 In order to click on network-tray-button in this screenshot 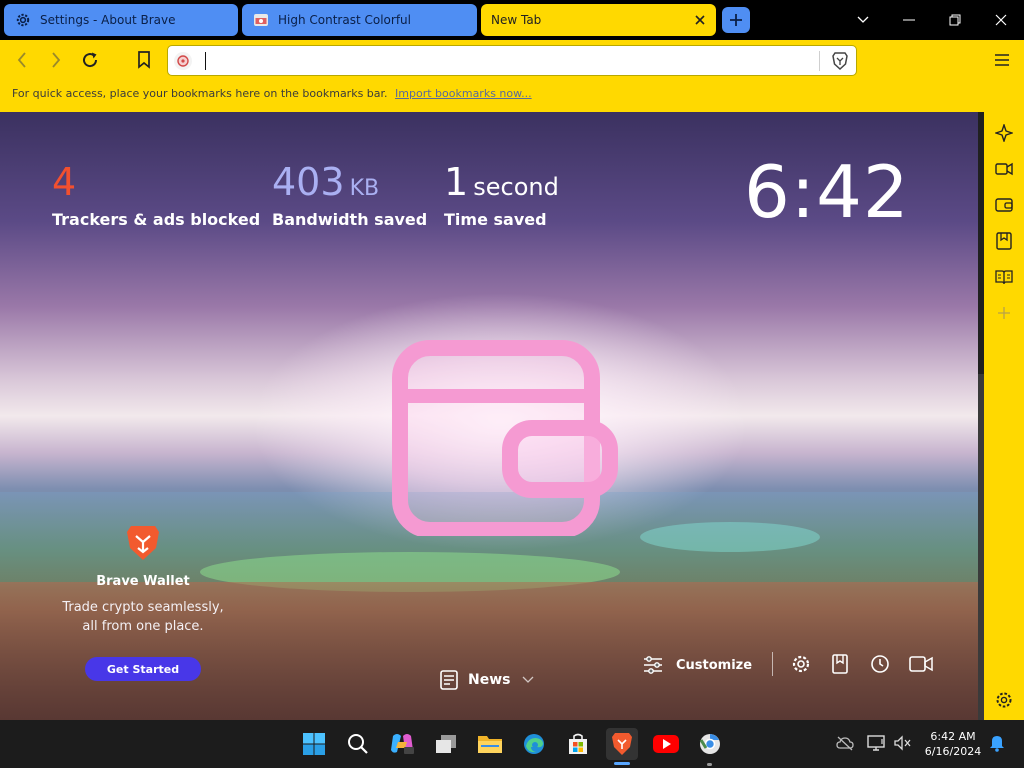, I will do `click(845, 743)`.